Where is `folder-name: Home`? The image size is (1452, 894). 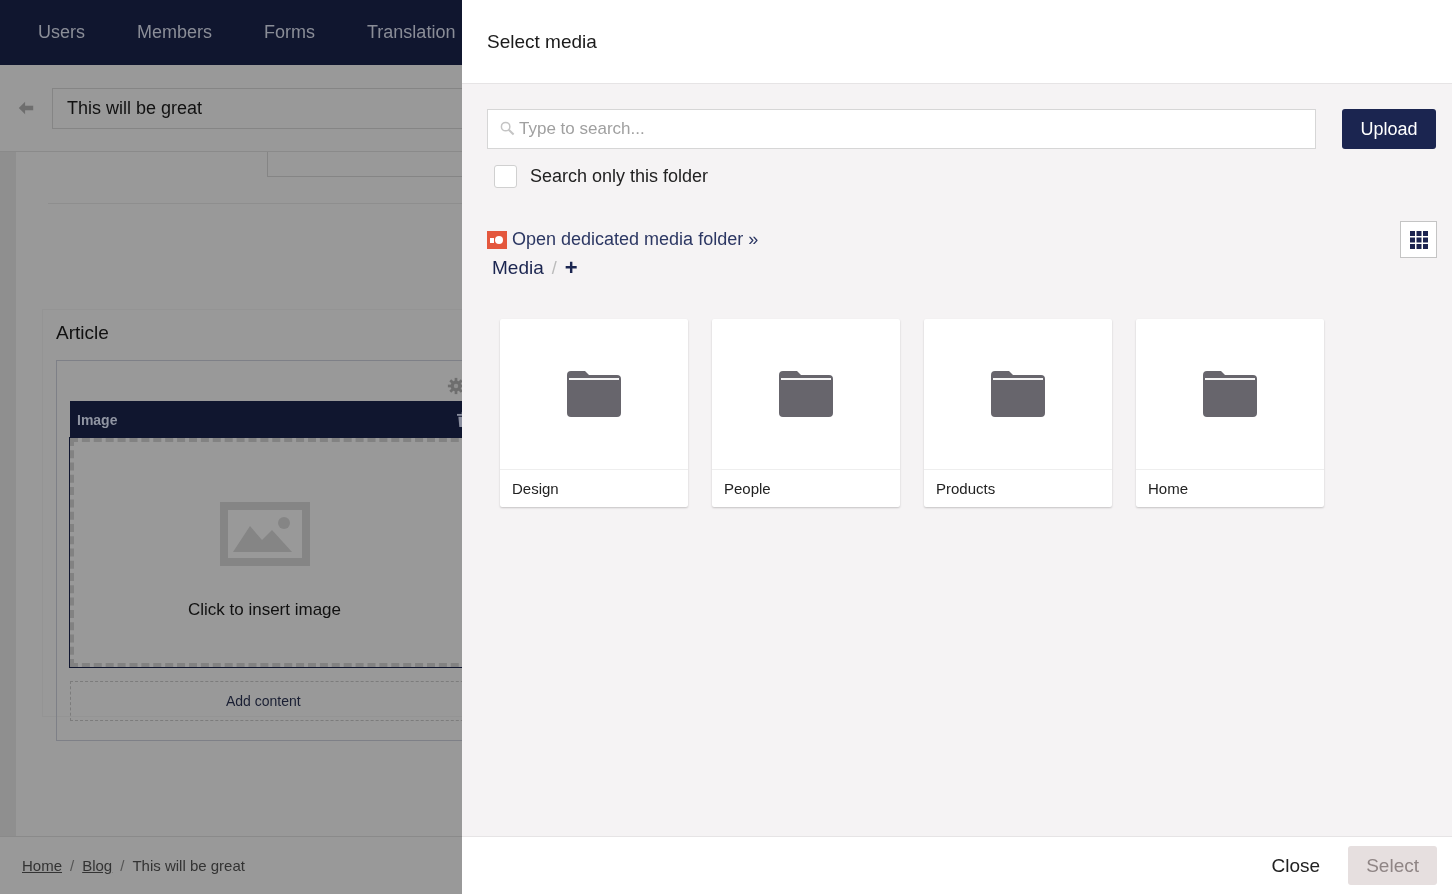 folder-name: Home is located at coordinates (1168, 489).